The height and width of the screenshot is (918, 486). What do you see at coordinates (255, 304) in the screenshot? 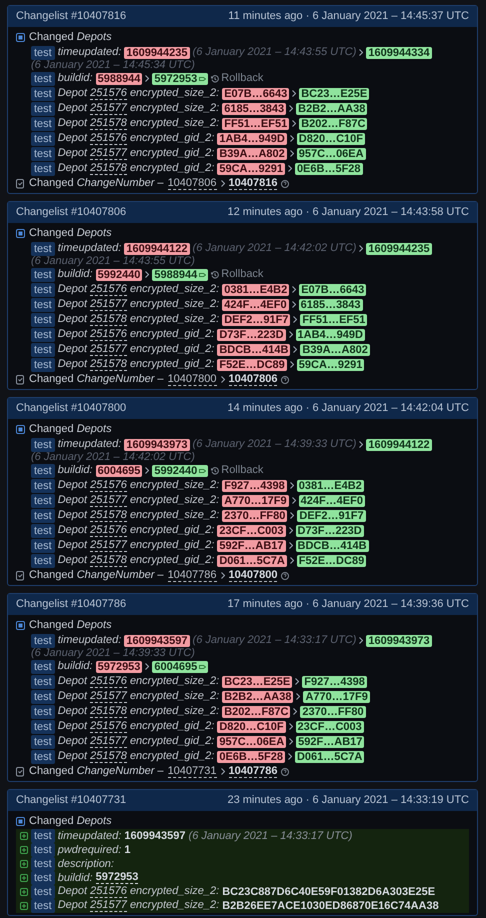
I see `old-value: 424F…4EF0` at bounding box center [255, 304].